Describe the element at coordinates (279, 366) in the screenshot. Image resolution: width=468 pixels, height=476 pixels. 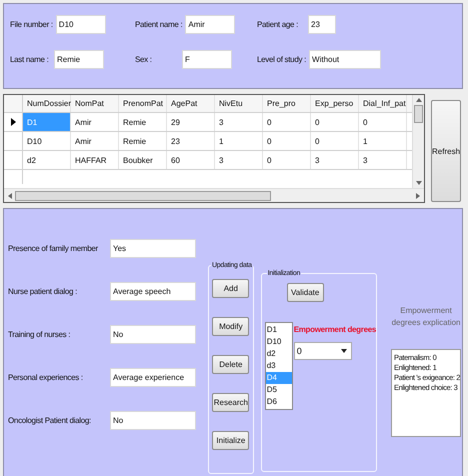
I see `list-item: d3` at that location.